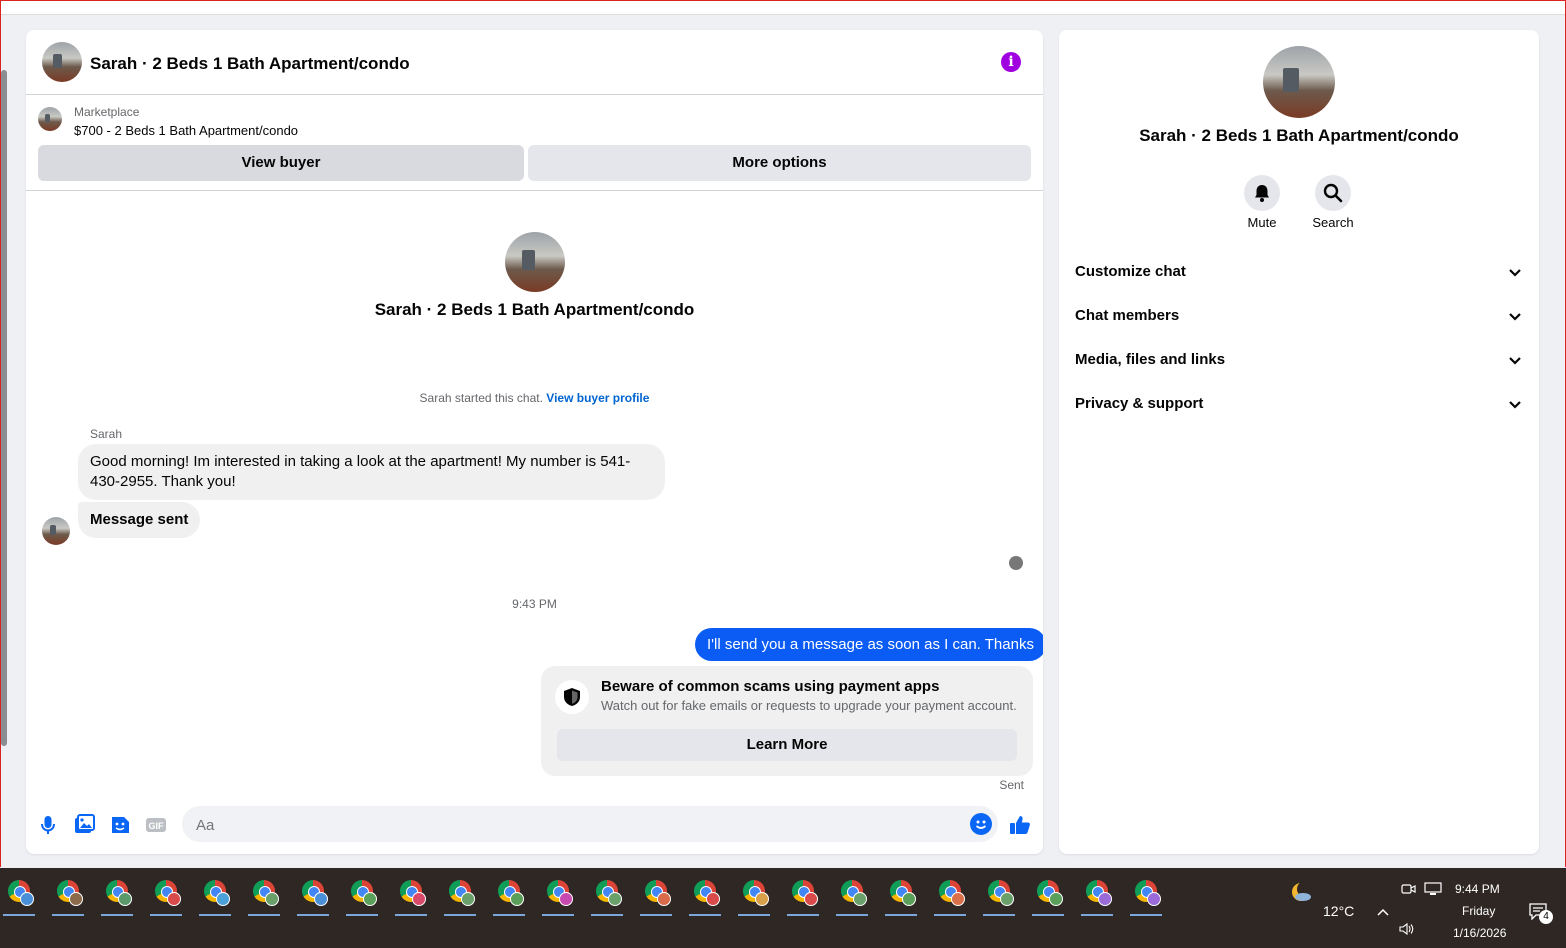 The image size is (1566, 948). I want to click on accordion-privacy-support: Privacy & support, so click(1299, 404).